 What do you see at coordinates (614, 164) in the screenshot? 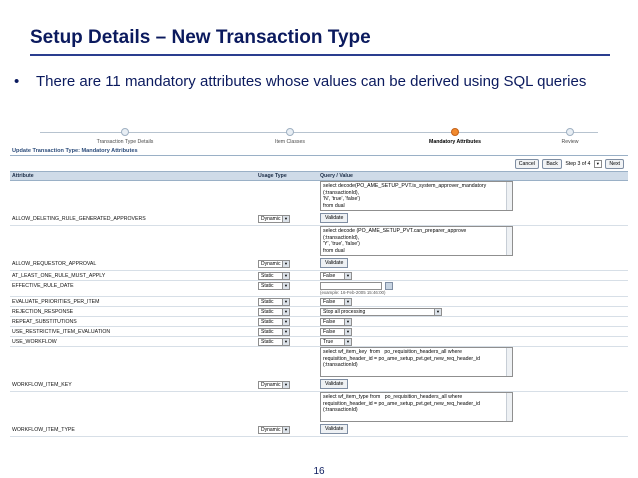
I see `next-button: Next` at bounding box center [614, 164].